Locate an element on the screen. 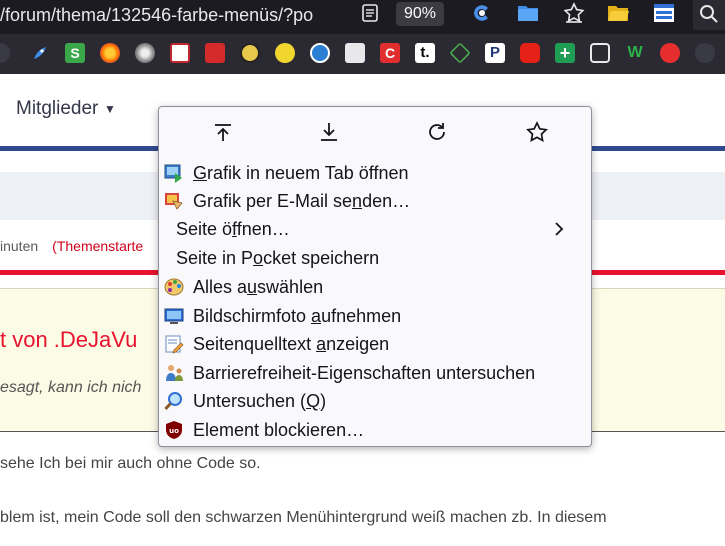  arrow-down-icon is located at coordinates (329, 132).